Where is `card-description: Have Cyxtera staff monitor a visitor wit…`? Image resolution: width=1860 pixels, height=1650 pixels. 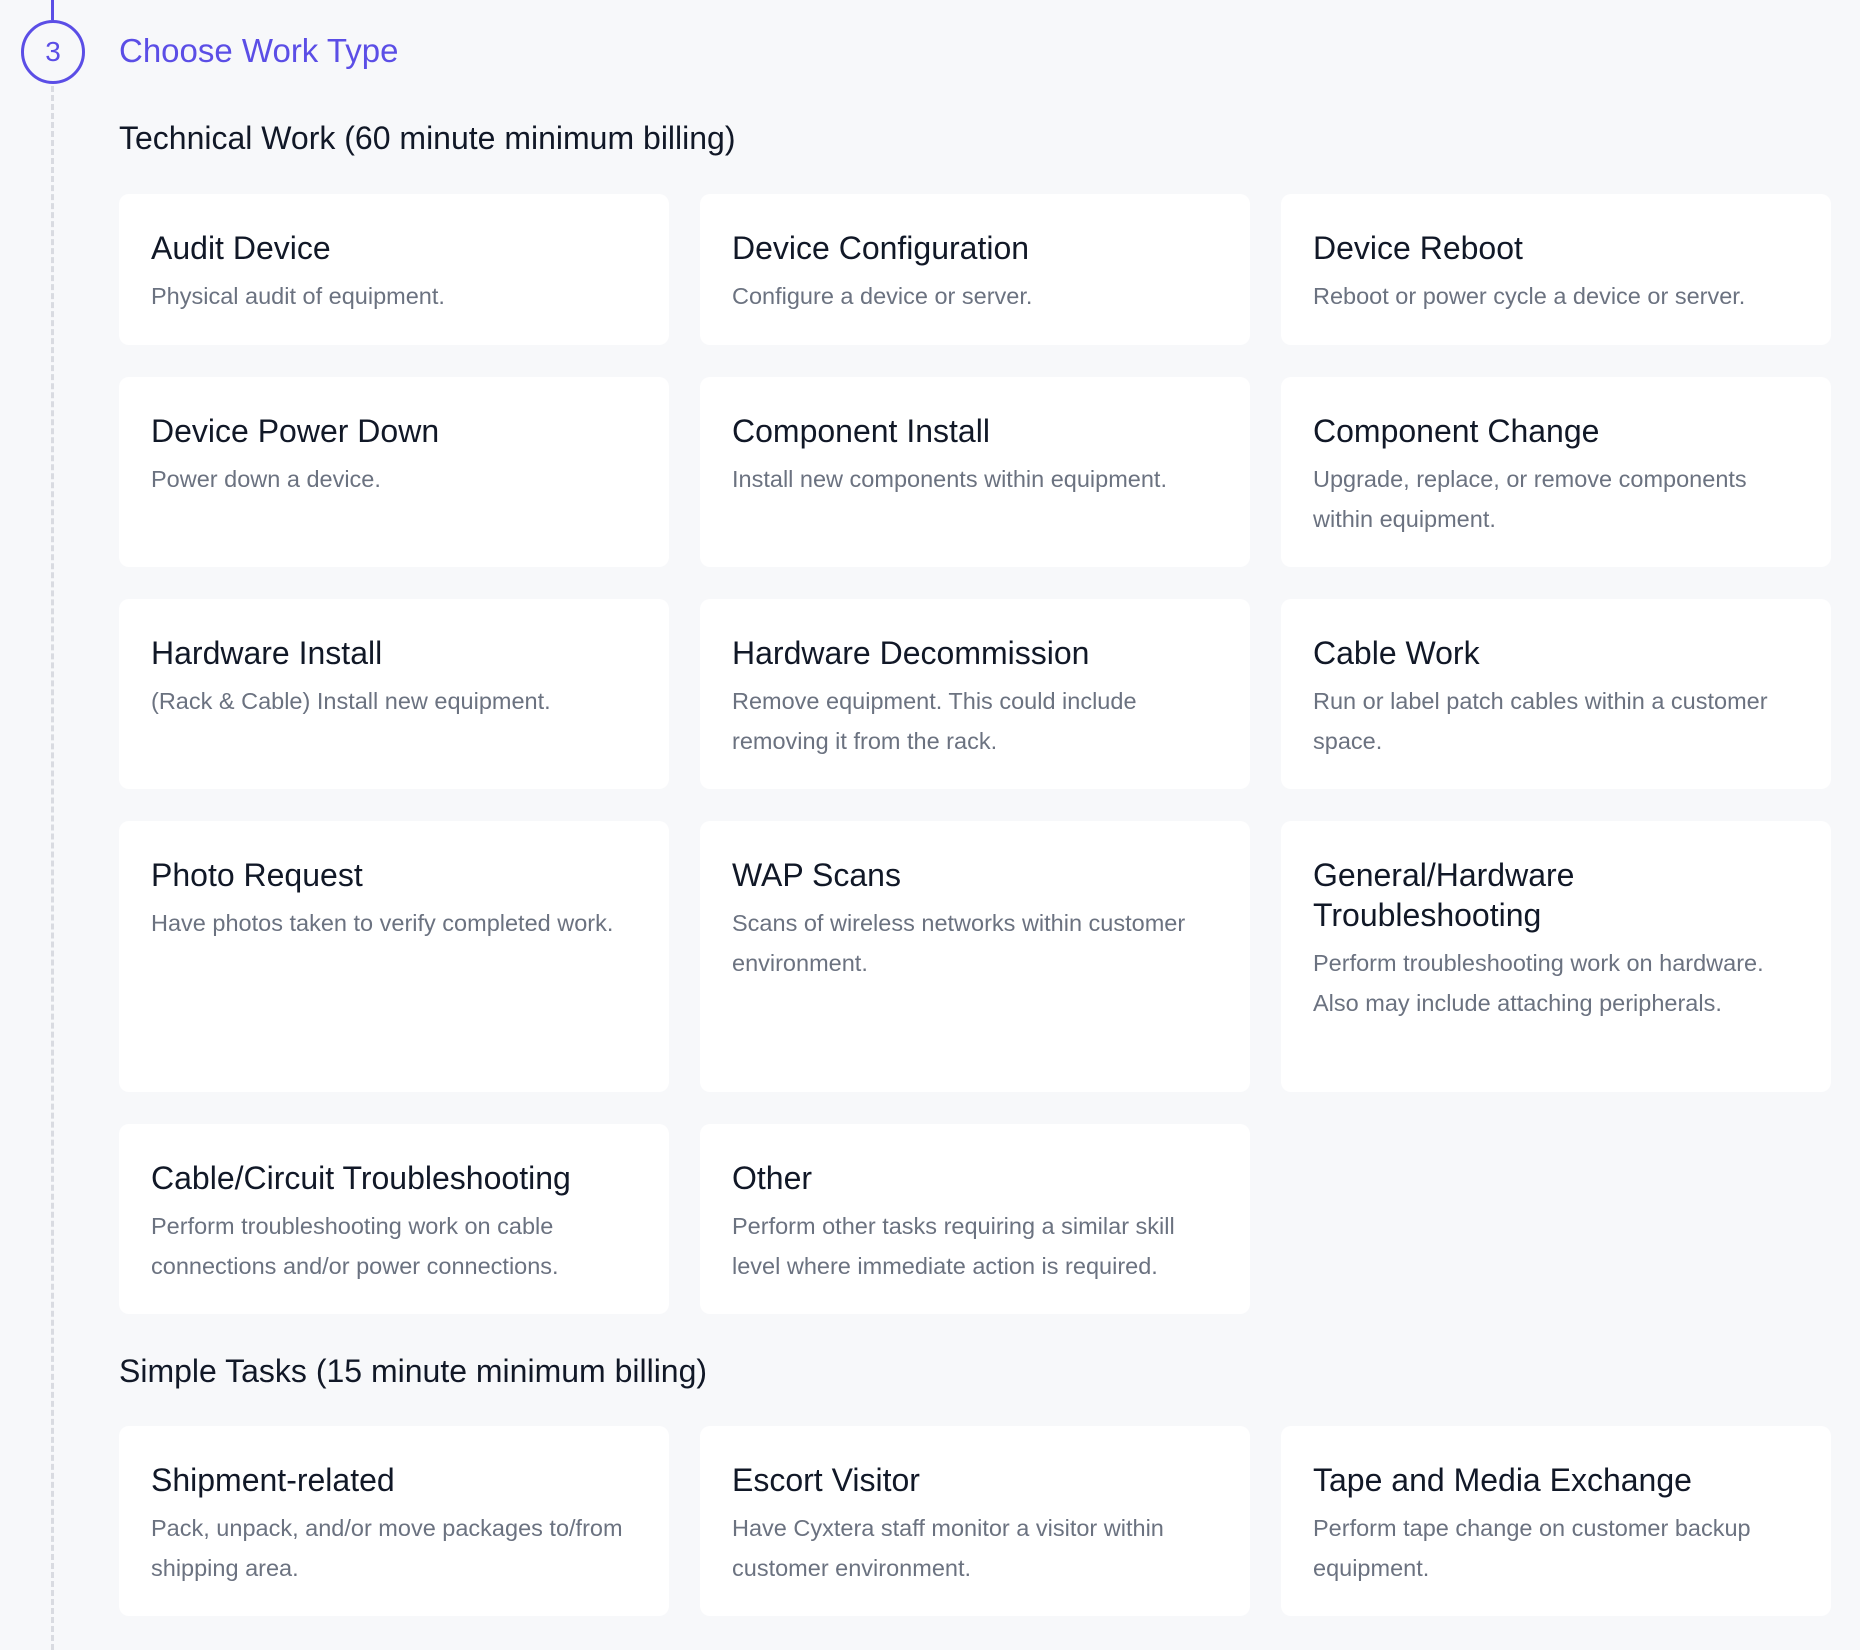
card-description: Have Cyxtera staff monitor a visitor wit… is located at coordinates (948, 1548).